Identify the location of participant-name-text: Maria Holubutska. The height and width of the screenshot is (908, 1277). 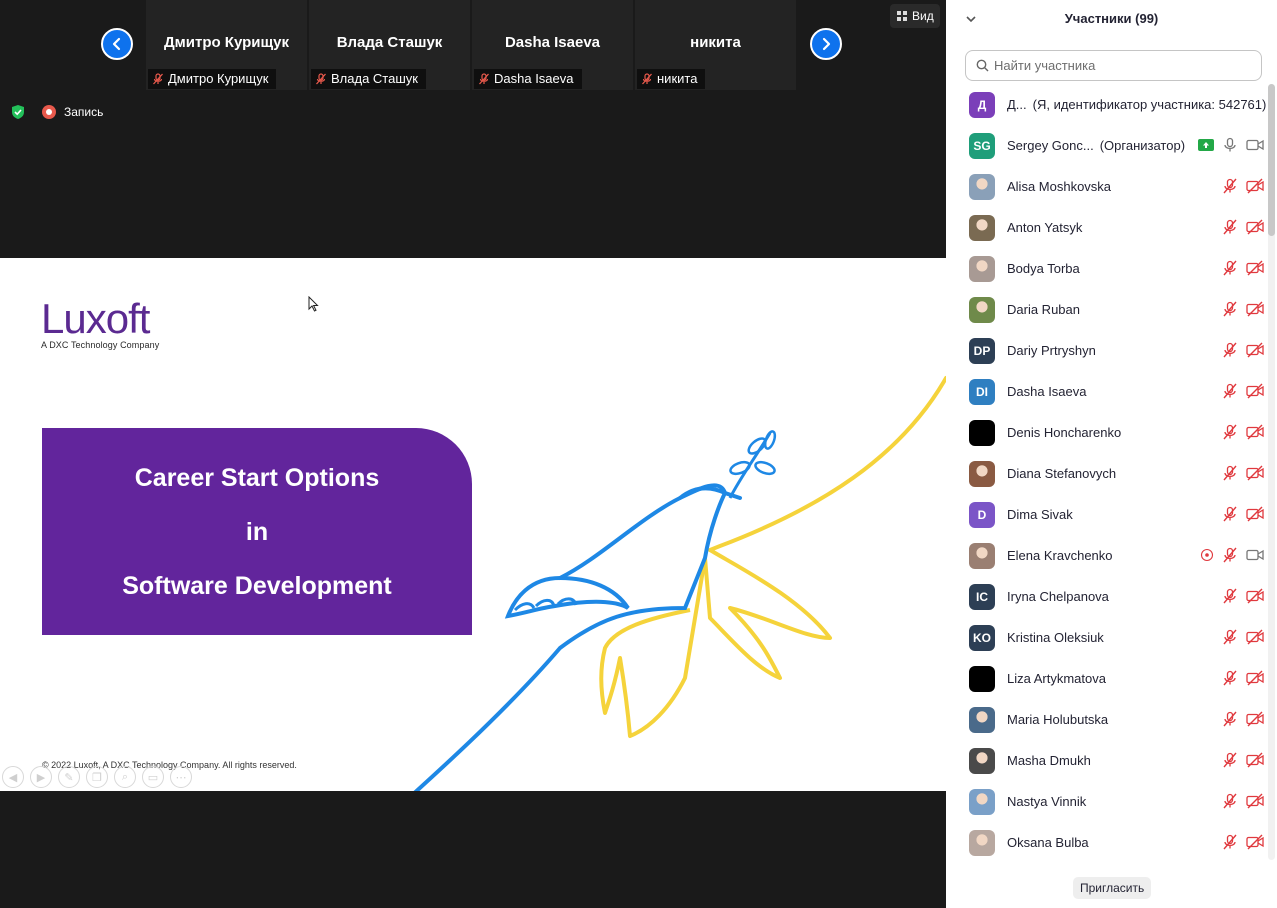
(1058, 719).